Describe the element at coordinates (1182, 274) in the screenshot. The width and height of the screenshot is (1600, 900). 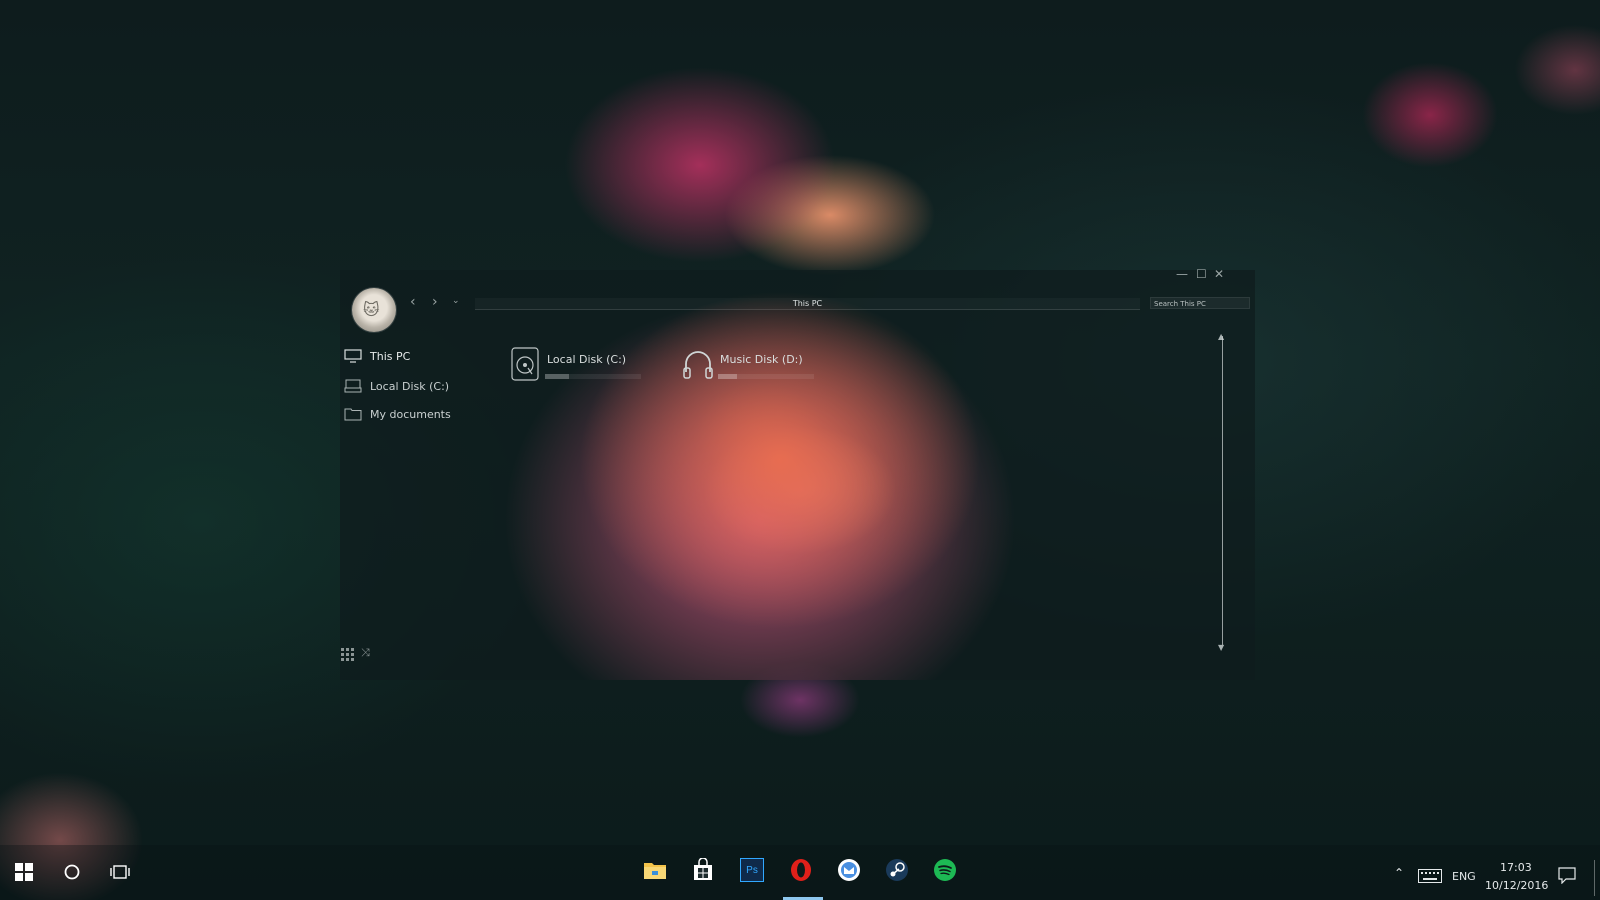
I see `minimize-button: —` at that location.